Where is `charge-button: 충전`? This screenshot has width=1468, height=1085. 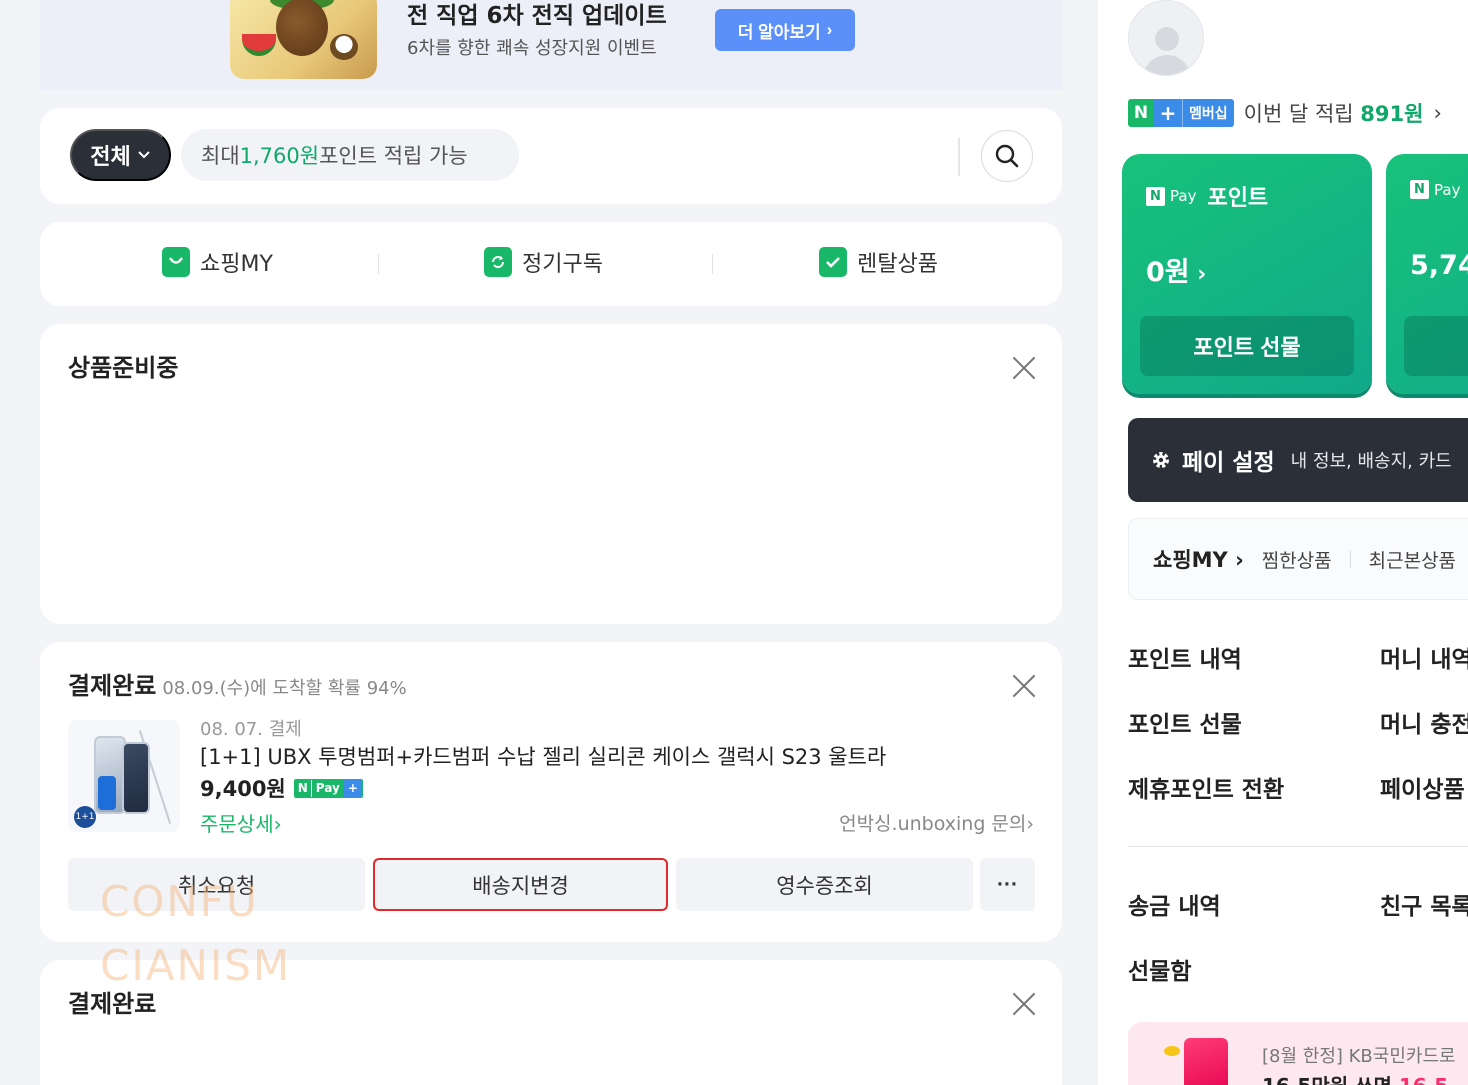 charge-button: 충전 is located at coordinates (1436, 346).